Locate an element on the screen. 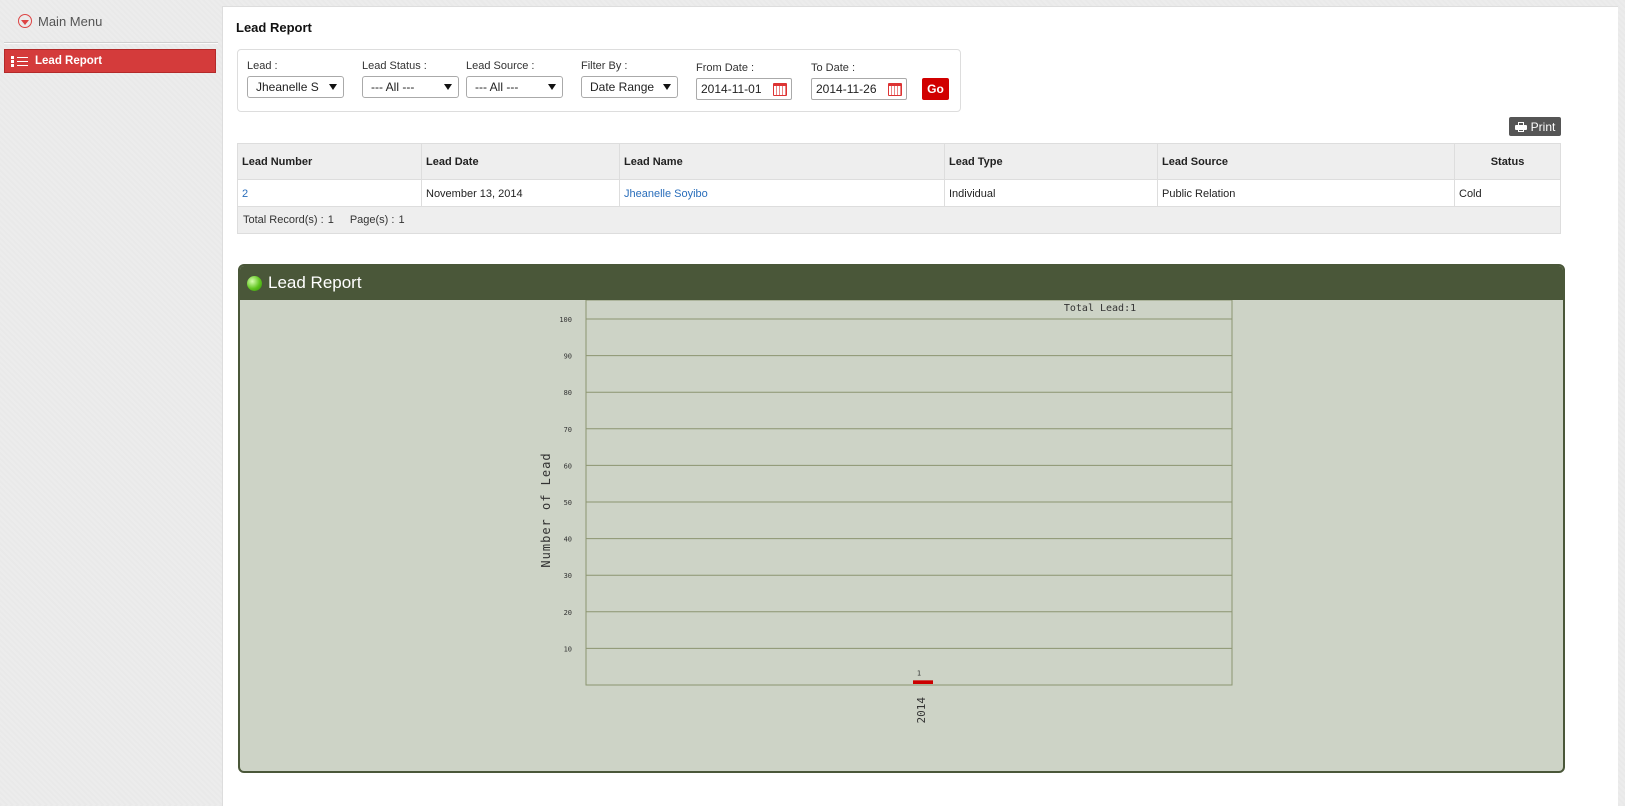 This screenshot has height=806, width=1625. sidebar-item-label: Lead Report is located at coordinates (69, 61).